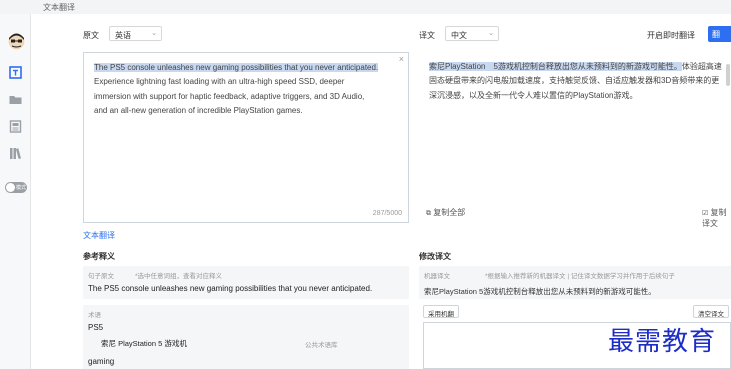  I want to click on source-language-value: 英语, so click(123, 35).